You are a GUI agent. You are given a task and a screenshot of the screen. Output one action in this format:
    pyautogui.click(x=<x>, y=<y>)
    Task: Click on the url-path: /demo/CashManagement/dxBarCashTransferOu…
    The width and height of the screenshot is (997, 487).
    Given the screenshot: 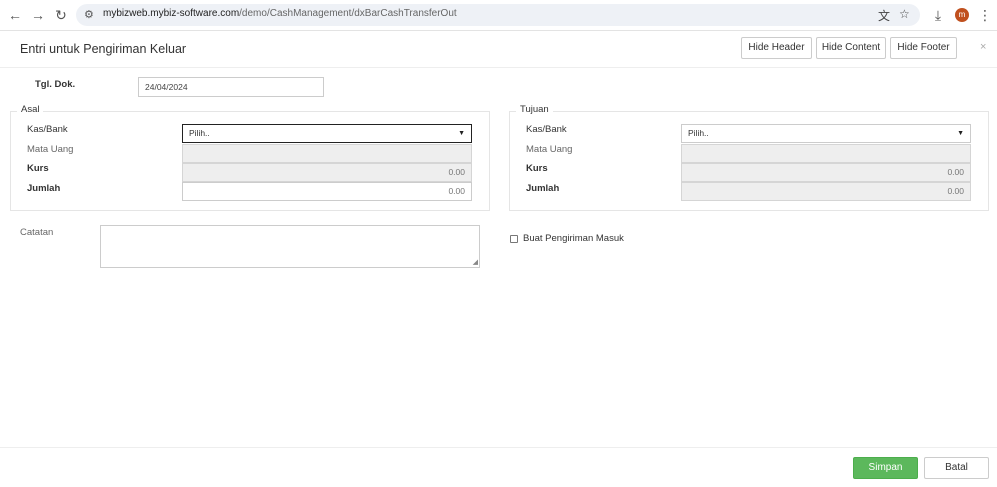 What is the action you would take?
    pyautogui.click(x=348, y=13)
    